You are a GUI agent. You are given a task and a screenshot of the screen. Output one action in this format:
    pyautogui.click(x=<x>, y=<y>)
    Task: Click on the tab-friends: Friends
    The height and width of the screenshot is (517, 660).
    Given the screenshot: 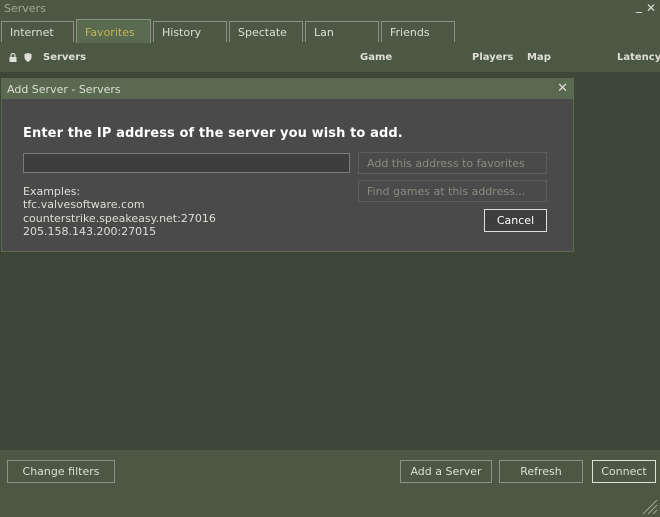 What is the action you would take?
    pyautogui.click(x=418, y=31)
    